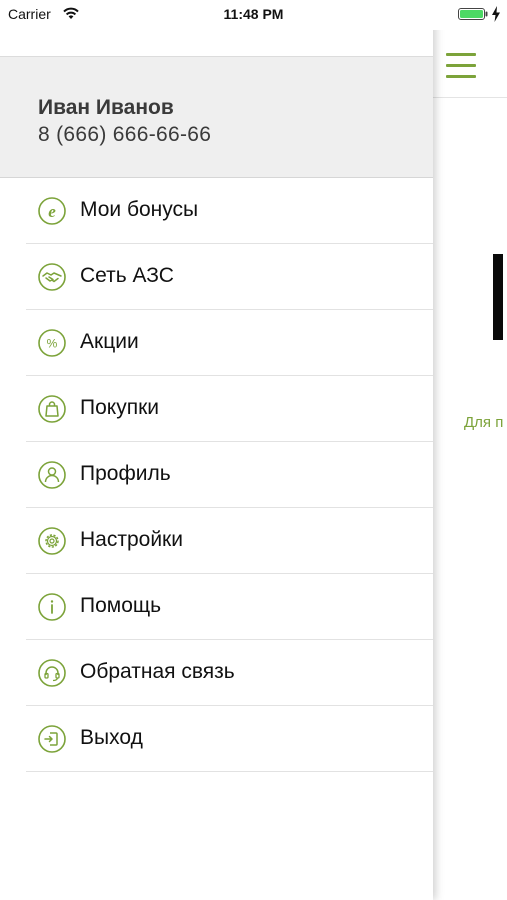 This screenshot has height=900, width=507. What do you see at coordinates (229, 541) in the screenshot?
I see `menu-item-settings: Настройки` at bounding box center [229, 541].